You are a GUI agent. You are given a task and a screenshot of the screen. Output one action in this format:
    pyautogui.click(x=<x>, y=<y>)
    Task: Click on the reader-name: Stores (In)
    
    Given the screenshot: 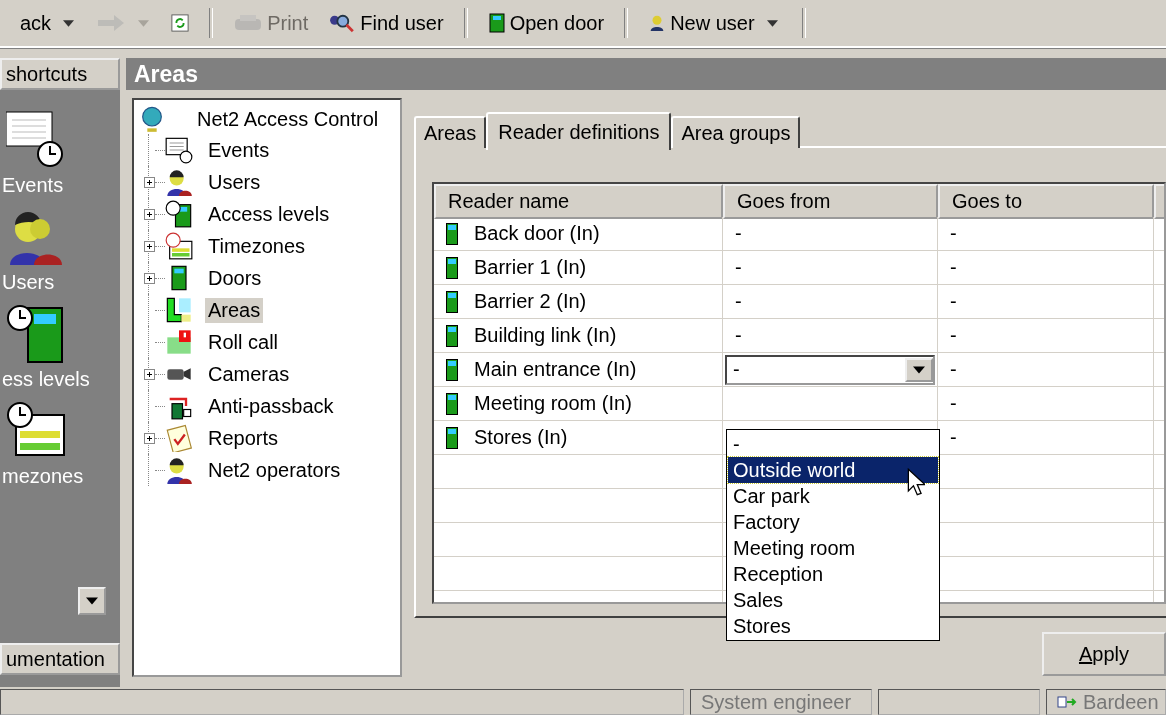 What is the action you would take?
    pyautogui.click(x=521, y=437)
    